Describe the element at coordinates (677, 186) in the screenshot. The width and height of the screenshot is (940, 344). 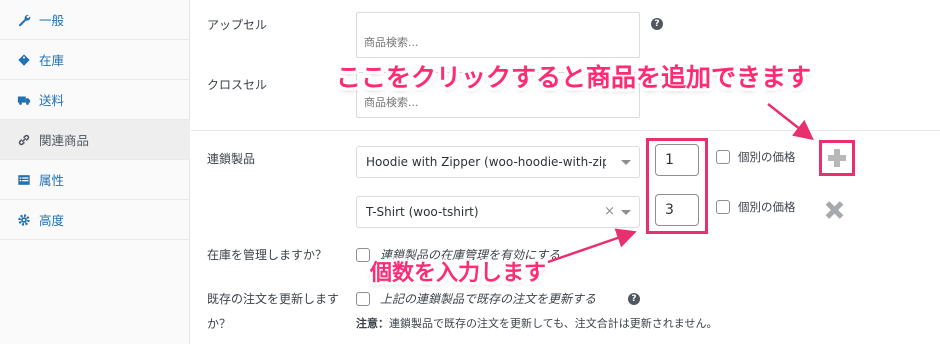
I see `quantity-highlight-box` at that location.